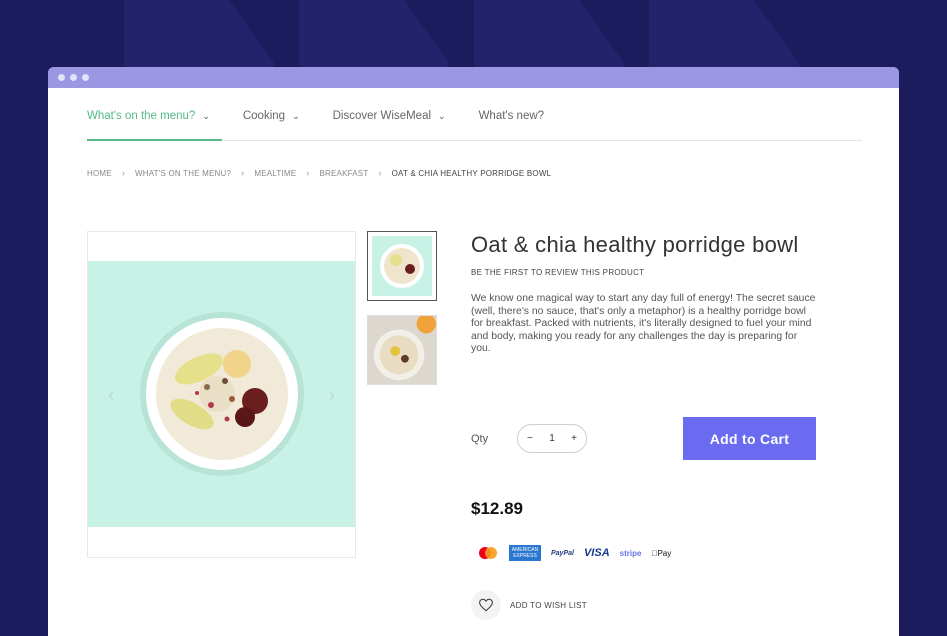  I want to click on product-image-gallery: ‹ ›, so click(221, 394).